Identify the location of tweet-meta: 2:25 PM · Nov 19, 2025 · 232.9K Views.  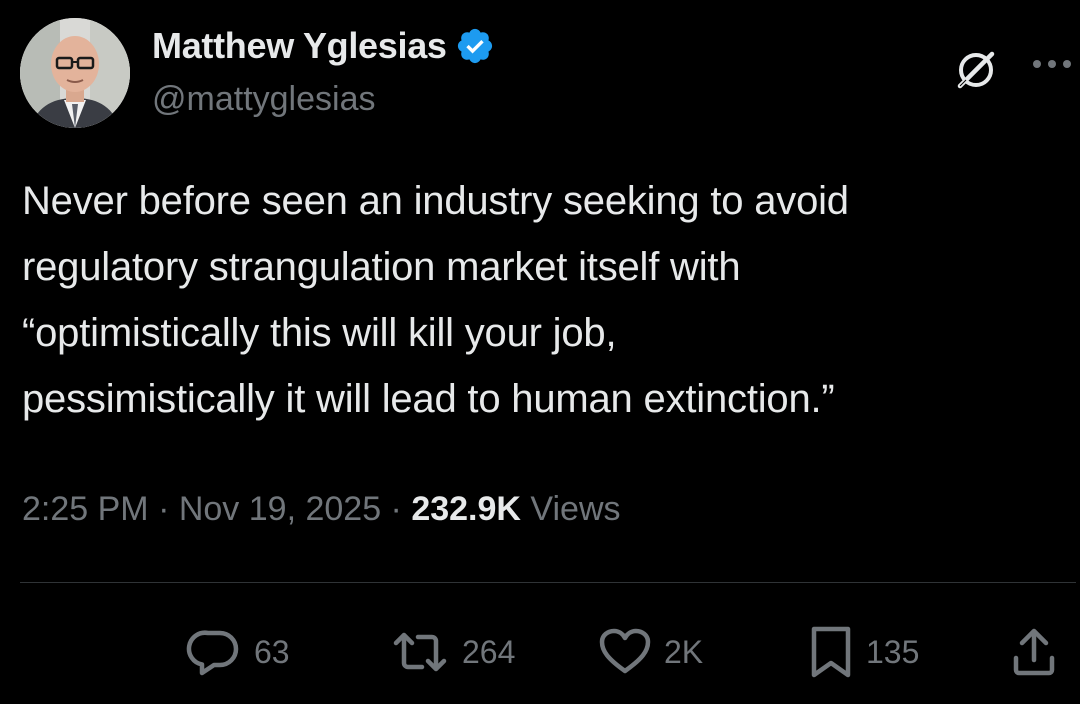
(321, 509).